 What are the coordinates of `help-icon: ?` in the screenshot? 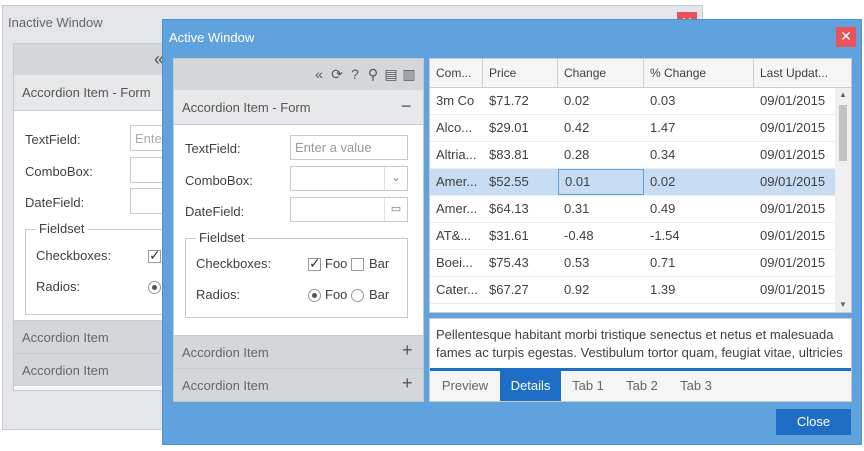 It's located at (355, 74).